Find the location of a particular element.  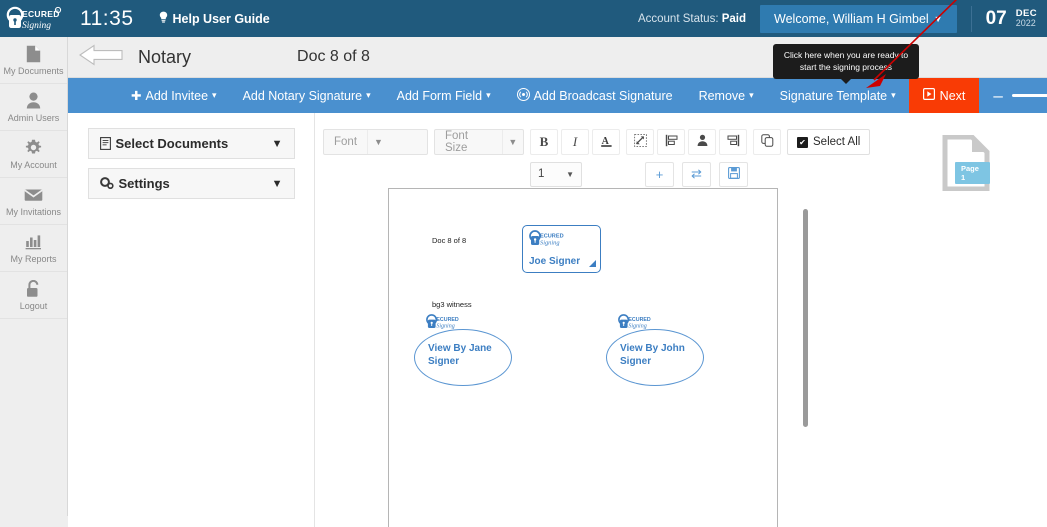

sidebar-item-logout: Logout is located at coordinates (33, 295).